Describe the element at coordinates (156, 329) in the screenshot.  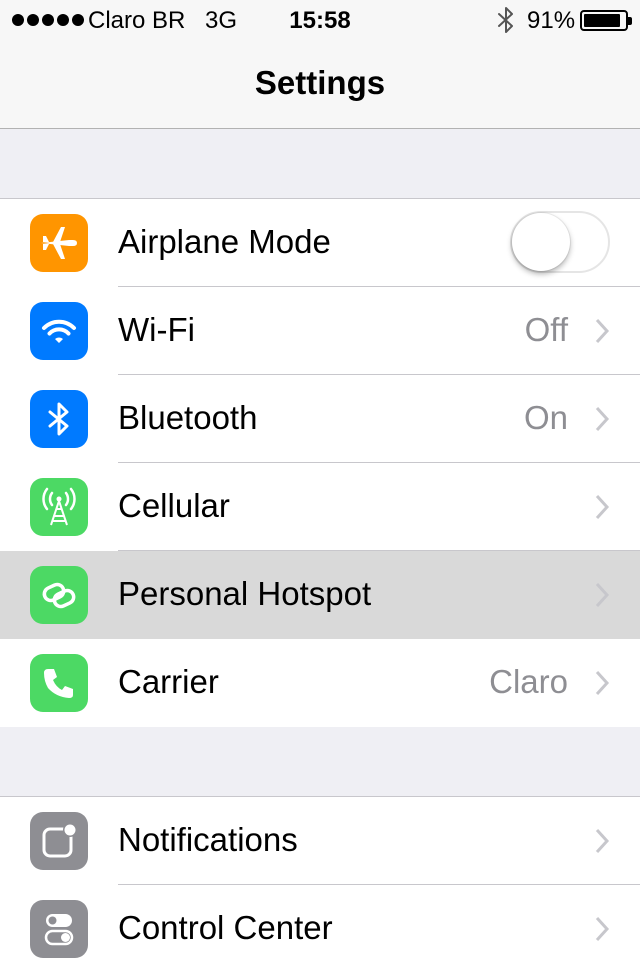
I see `settings-row-label: Wi-Fi` at that location.